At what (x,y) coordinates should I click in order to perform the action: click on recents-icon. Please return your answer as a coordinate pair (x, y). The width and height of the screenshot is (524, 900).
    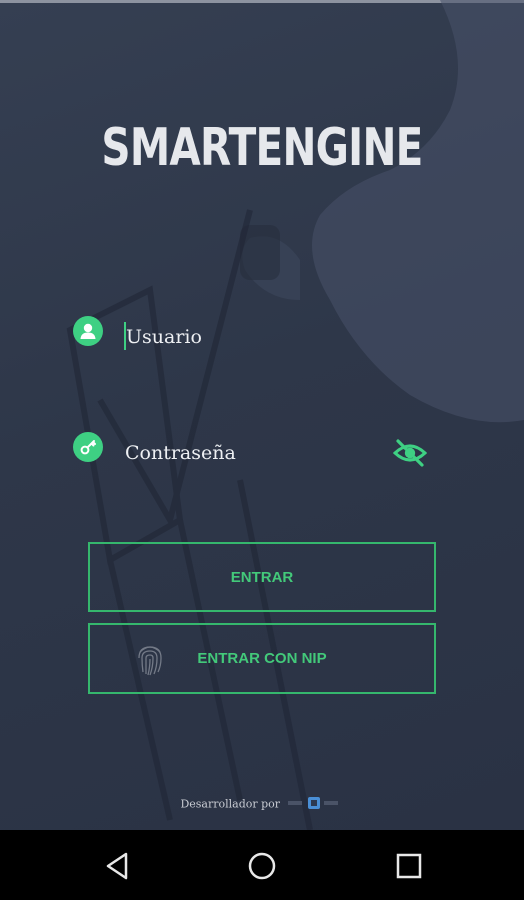
    Looking at the image, I should click on (409, 866).